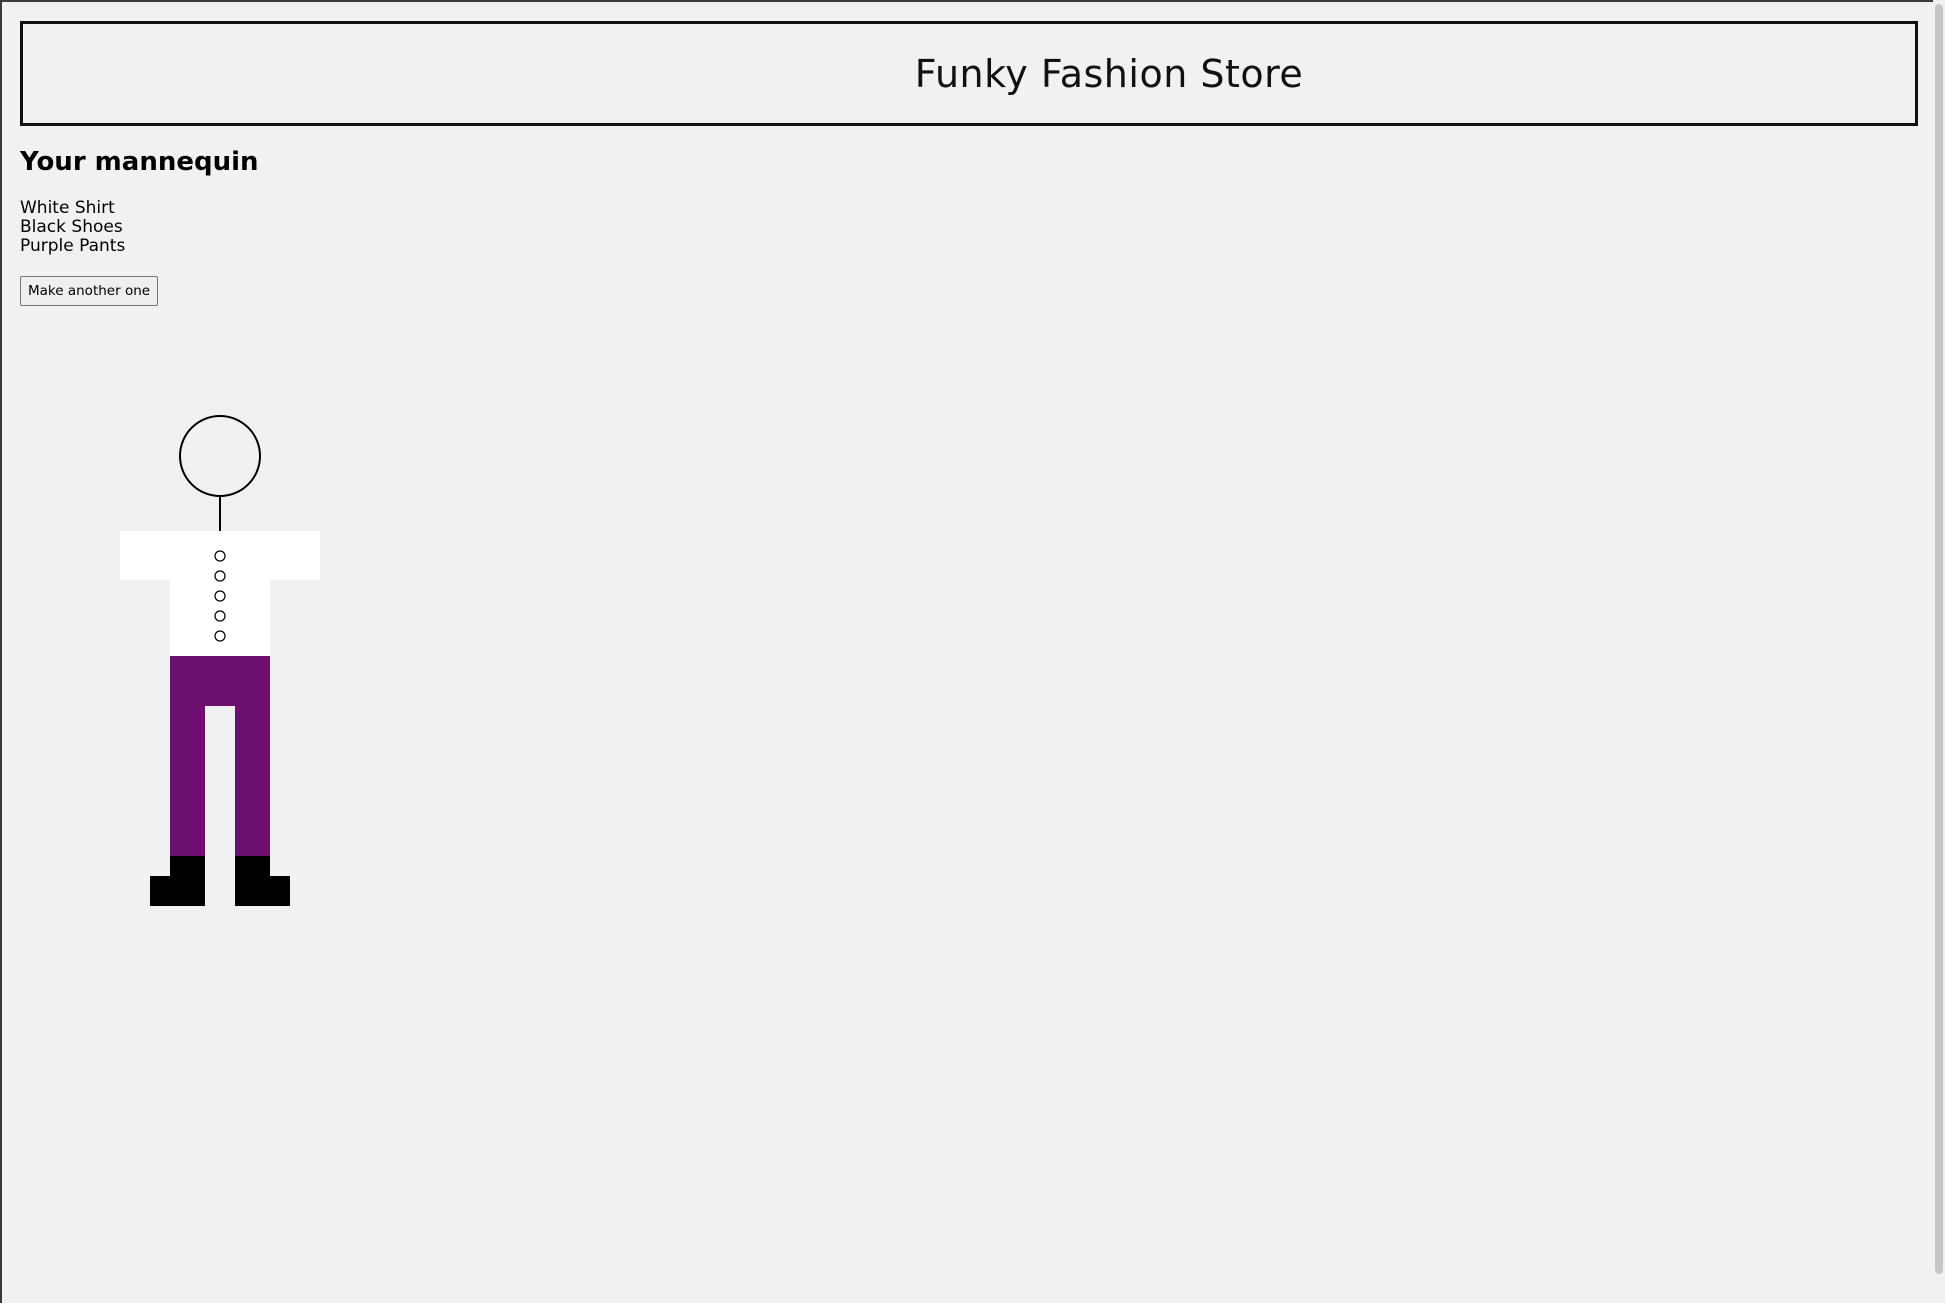  Describe the element at coordinates (252, 866) in the screenshot. I see `right-shoe-upper` at that location.